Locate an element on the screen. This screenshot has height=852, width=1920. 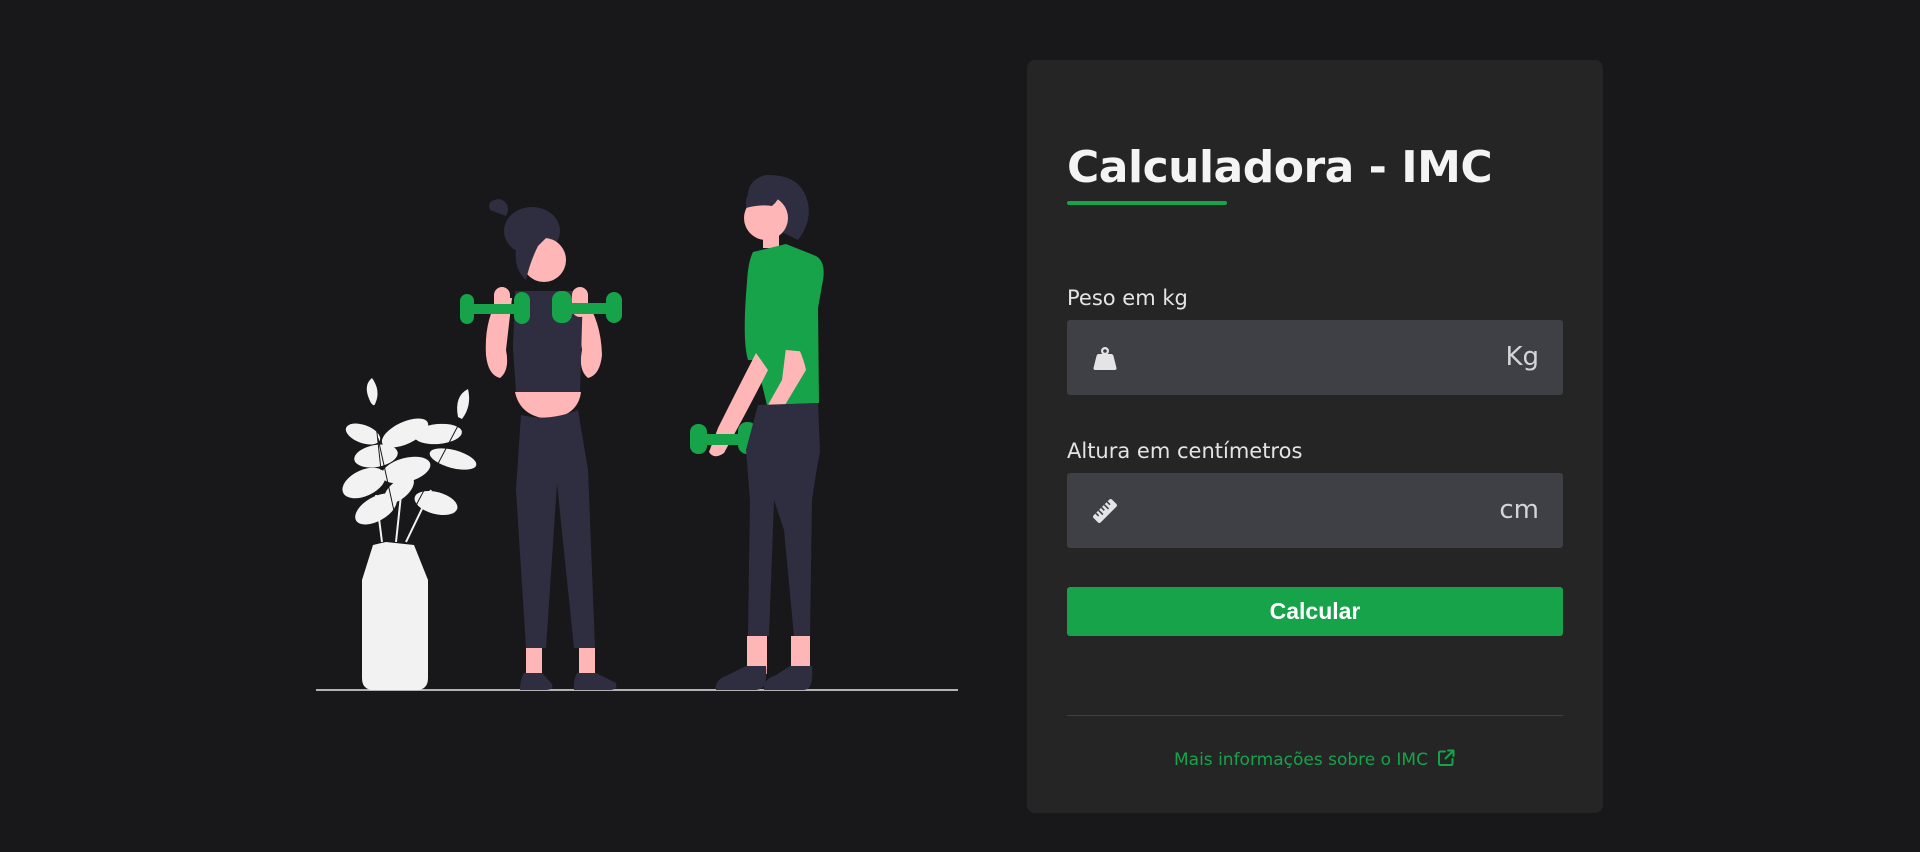
weight-input is located at coordinates (1303, 358).